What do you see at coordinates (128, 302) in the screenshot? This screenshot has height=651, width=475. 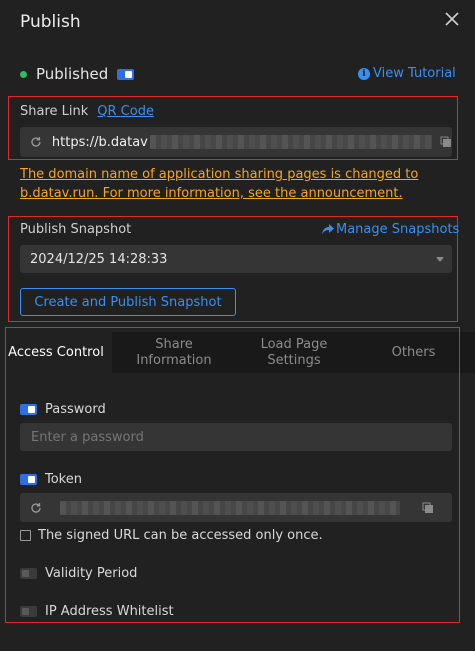 I see `create-publish-snapshot-button: Create and Publish Snapshot` at bounding box center [128, 302].